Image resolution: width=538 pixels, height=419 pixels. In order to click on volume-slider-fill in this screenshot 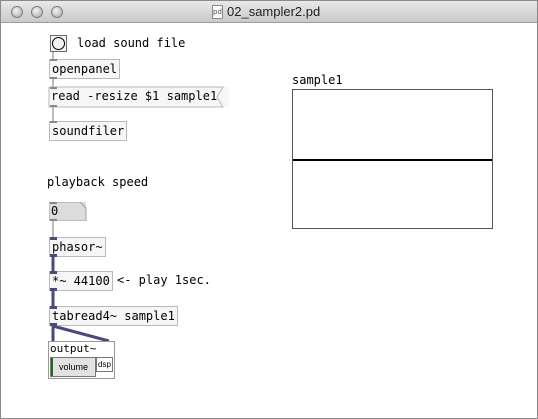, I will do `click(52, 367)`.